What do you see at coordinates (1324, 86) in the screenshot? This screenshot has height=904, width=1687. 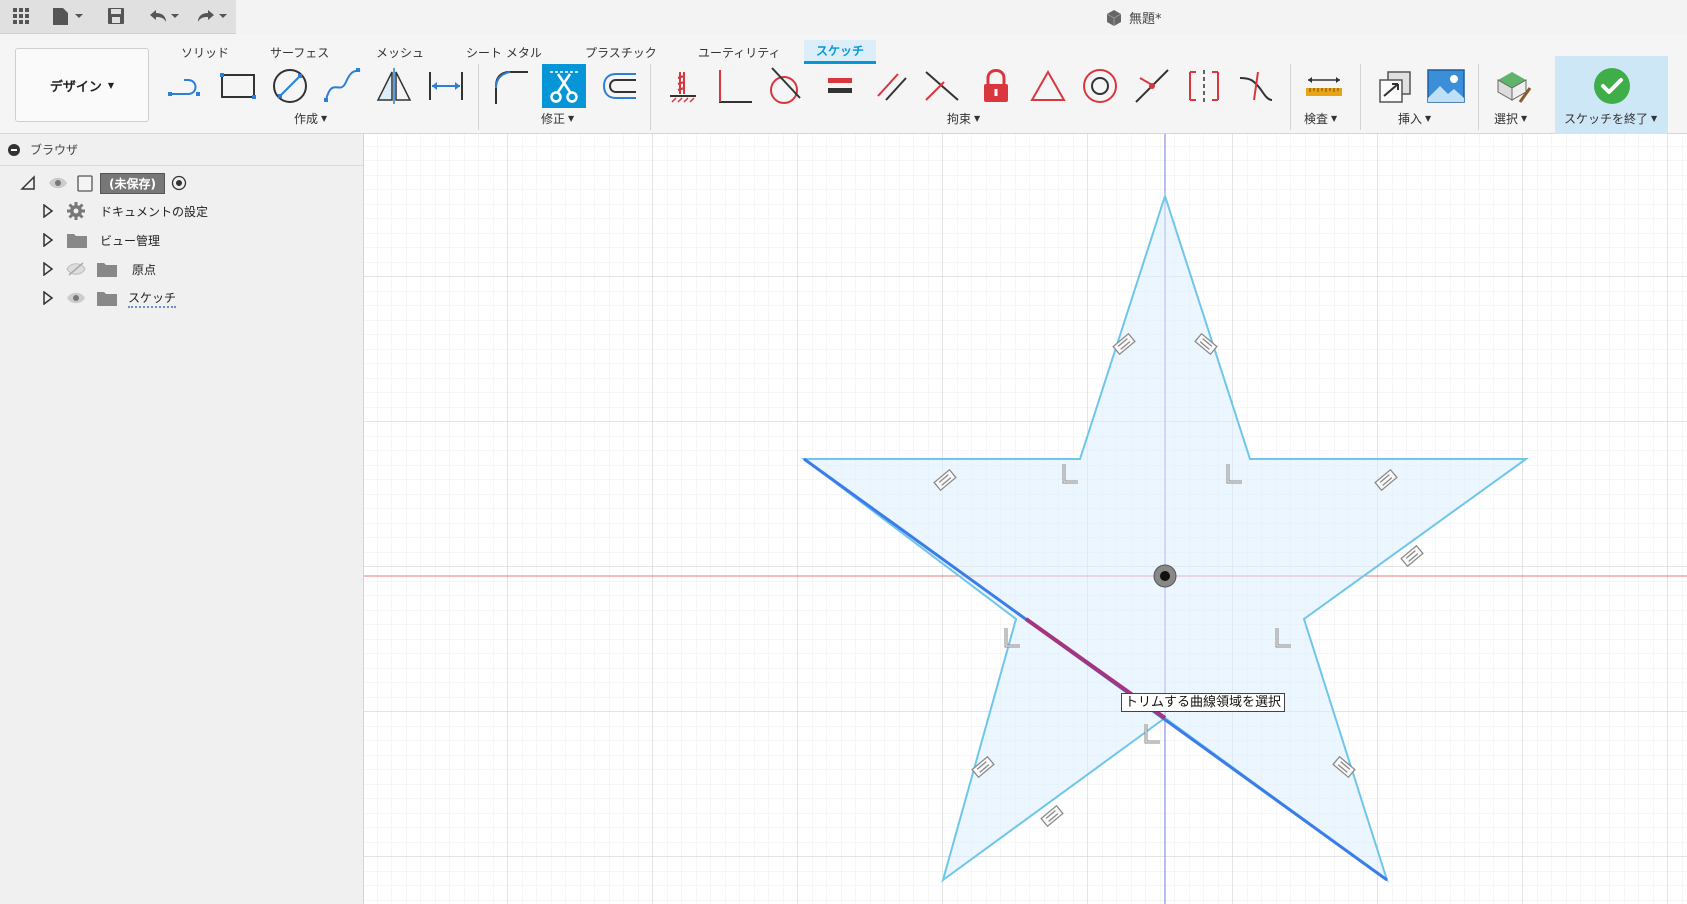 I see `measure-tool-button` at bounding box center [1324, 86].